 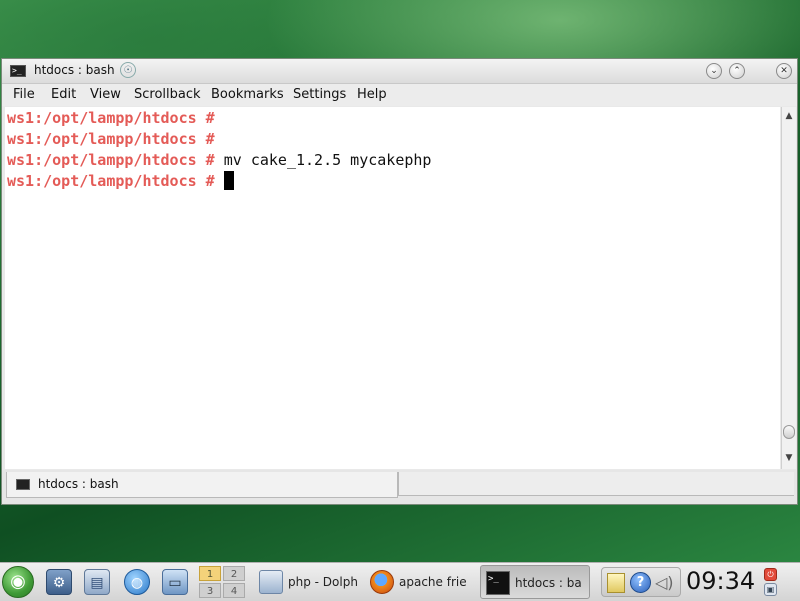 What do you see at coordinates (433, 582) in the screenshot?
I see `task-label: apache frie` at bounding box center [433, 582].